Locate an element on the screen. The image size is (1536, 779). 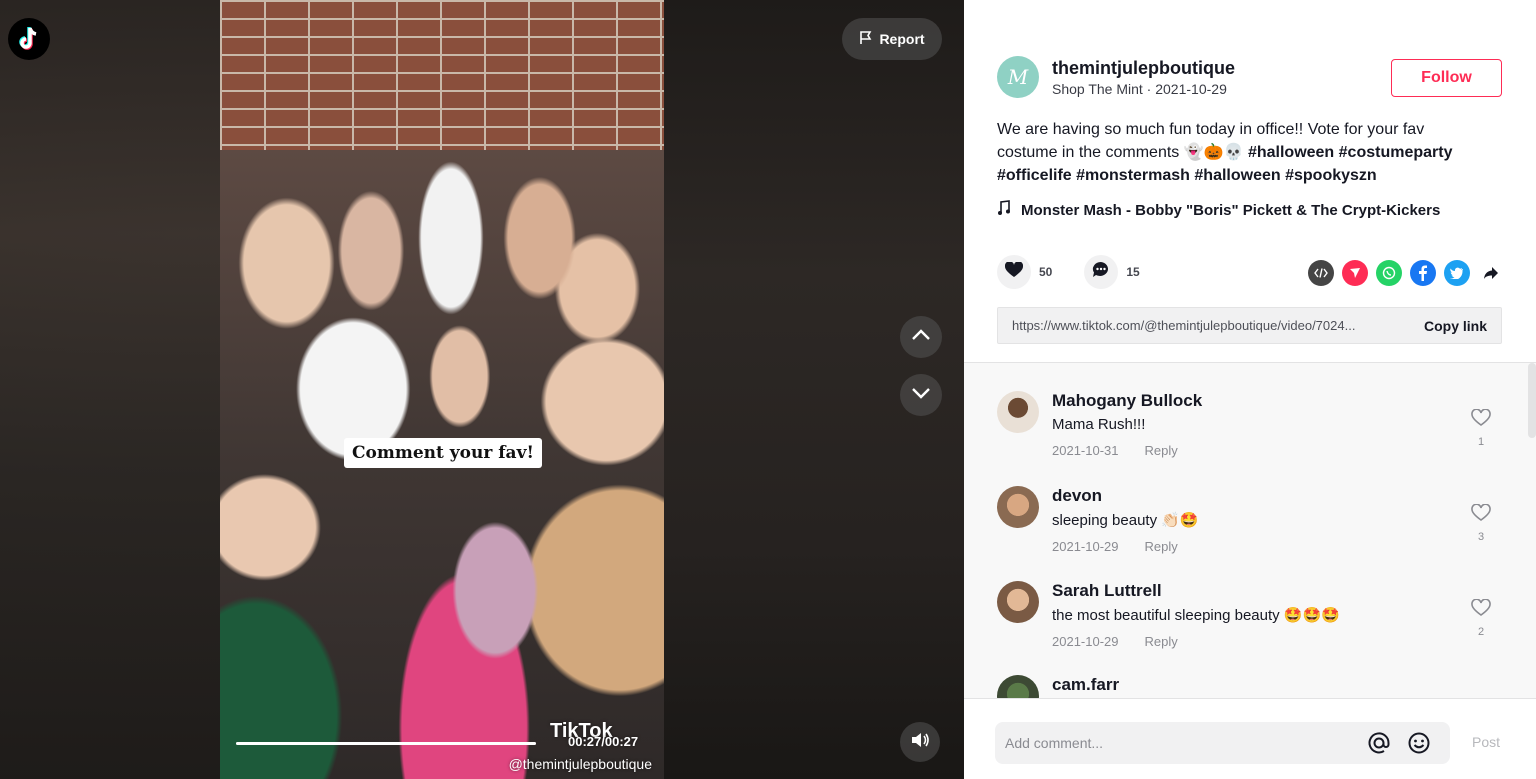
video-progress-fill is located at coordinates (386, 743).